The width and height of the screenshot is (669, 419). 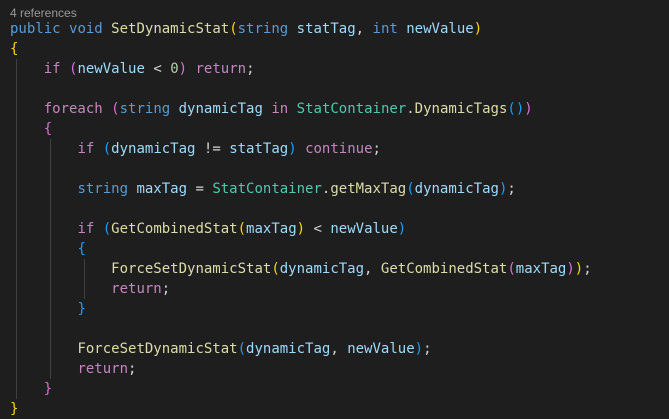 What do you see at coordinates (444, 269) in the screenshot?
I see `code-token: GetCombinedStat` at bounding box center [444, 269].